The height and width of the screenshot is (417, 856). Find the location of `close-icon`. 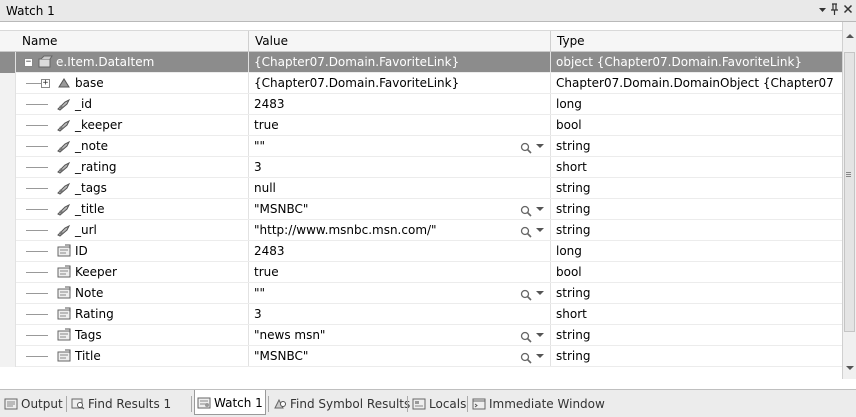

close-icon is located at coordinates (848, 10).